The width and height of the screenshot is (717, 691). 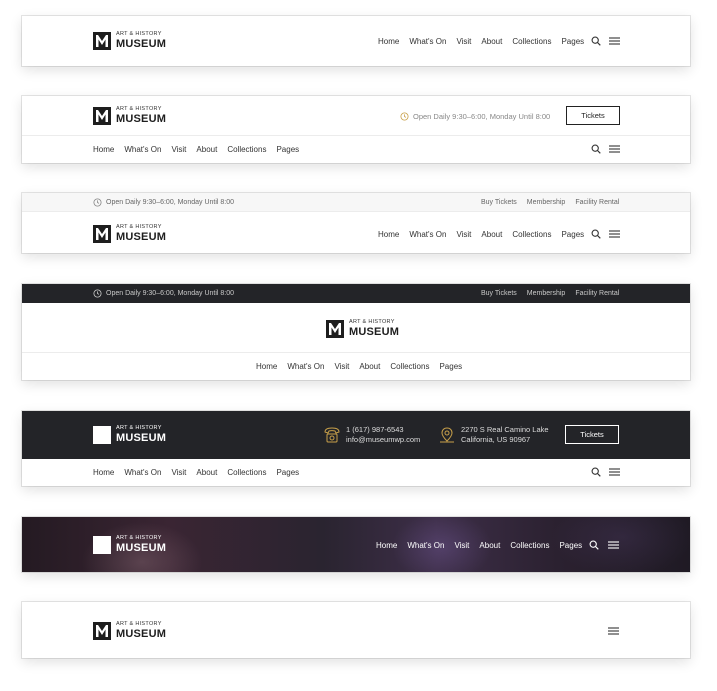 What do you see at coordinates (356, 630) in the screenshot?
I see `header-variant-7: ART & HISTORY MUSEUM` at bounding box center [356, 630].